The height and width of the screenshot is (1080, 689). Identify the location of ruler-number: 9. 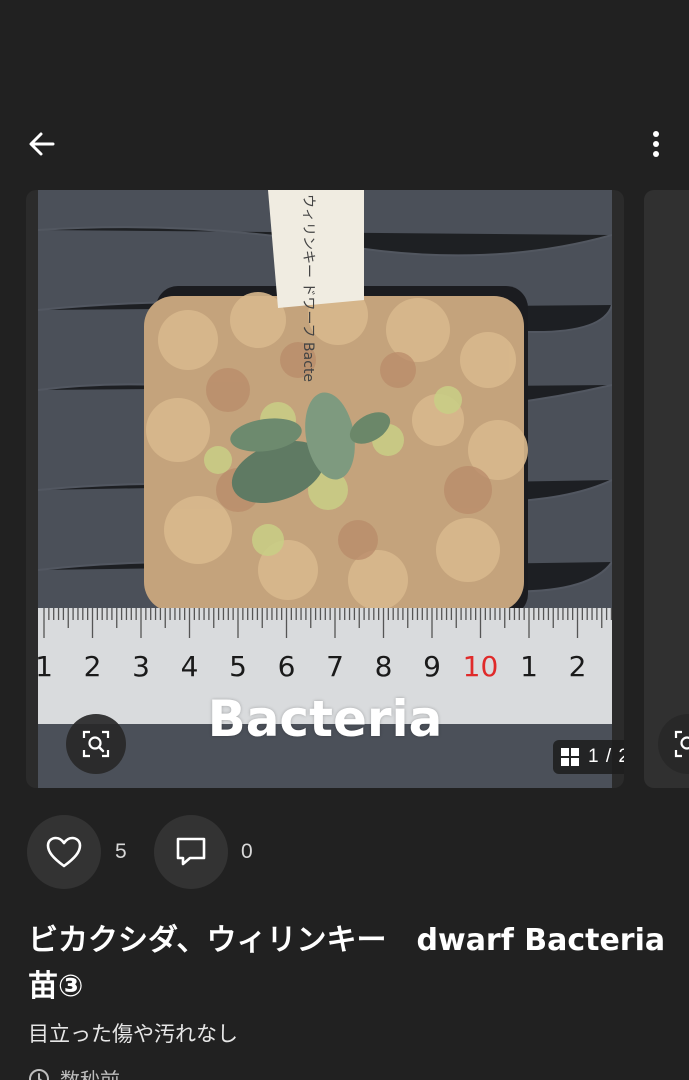
(432, 666).